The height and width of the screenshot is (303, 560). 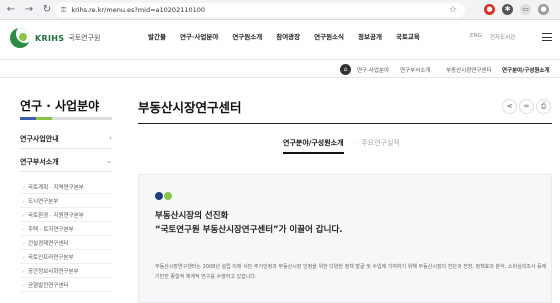 What do you see at coordinates (415, 70) in the screenshot?
I see `breadcrumb-item: 연구부서소개` at bounding box center [415, 70].